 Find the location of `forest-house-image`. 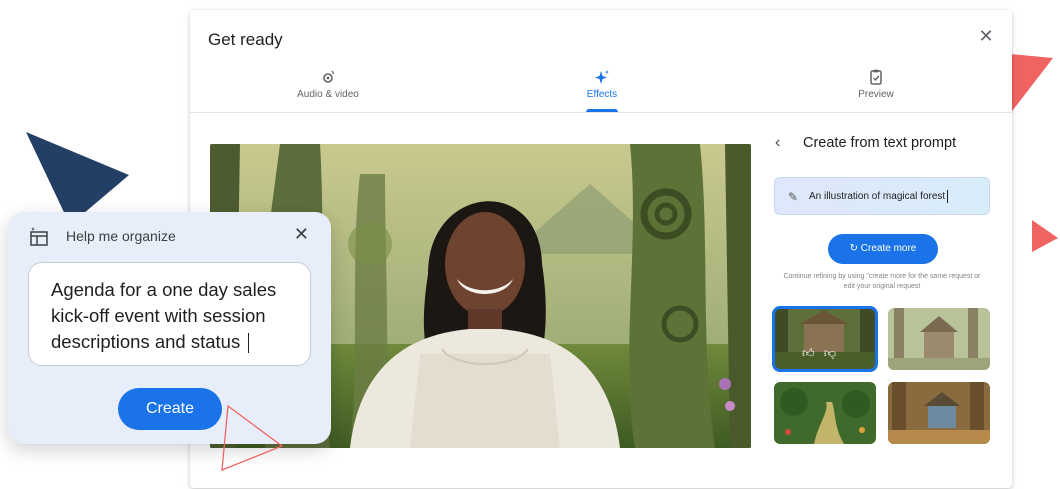

forest-house-image is located at coordinates (939, 339).